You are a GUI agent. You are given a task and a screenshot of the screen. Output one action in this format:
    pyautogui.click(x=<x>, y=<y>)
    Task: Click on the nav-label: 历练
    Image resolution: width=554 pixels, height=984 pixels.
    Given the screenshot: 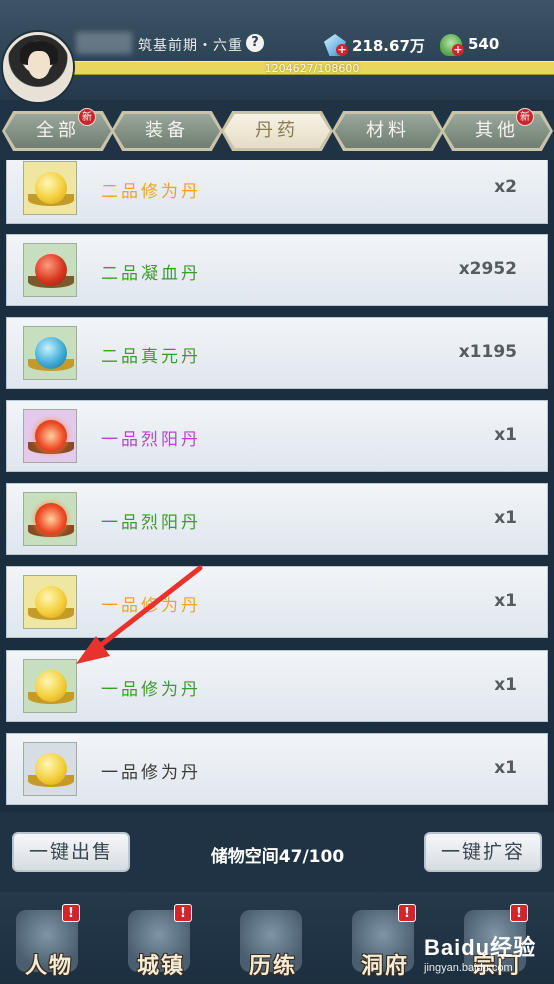 What is the action you would take?
    pyautogui.click(x=272, y=966)
    